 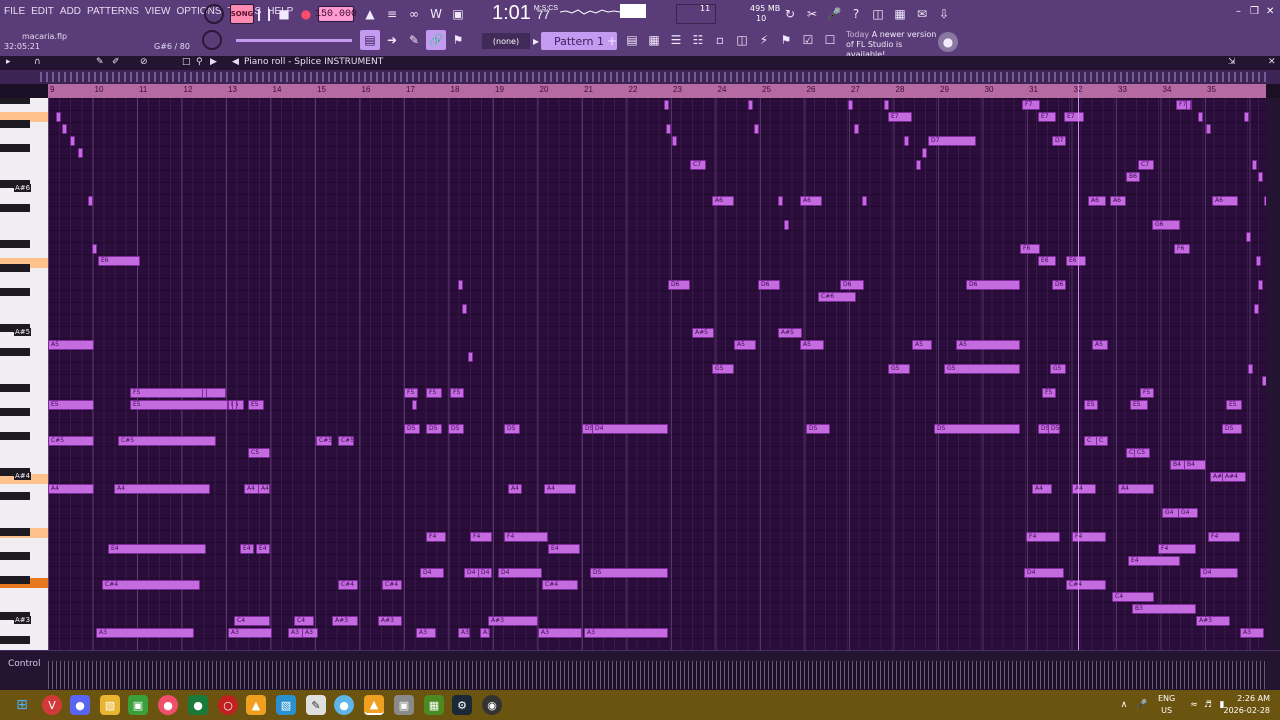 I want to click on record-icon: ●, so click(x=306, y=14).